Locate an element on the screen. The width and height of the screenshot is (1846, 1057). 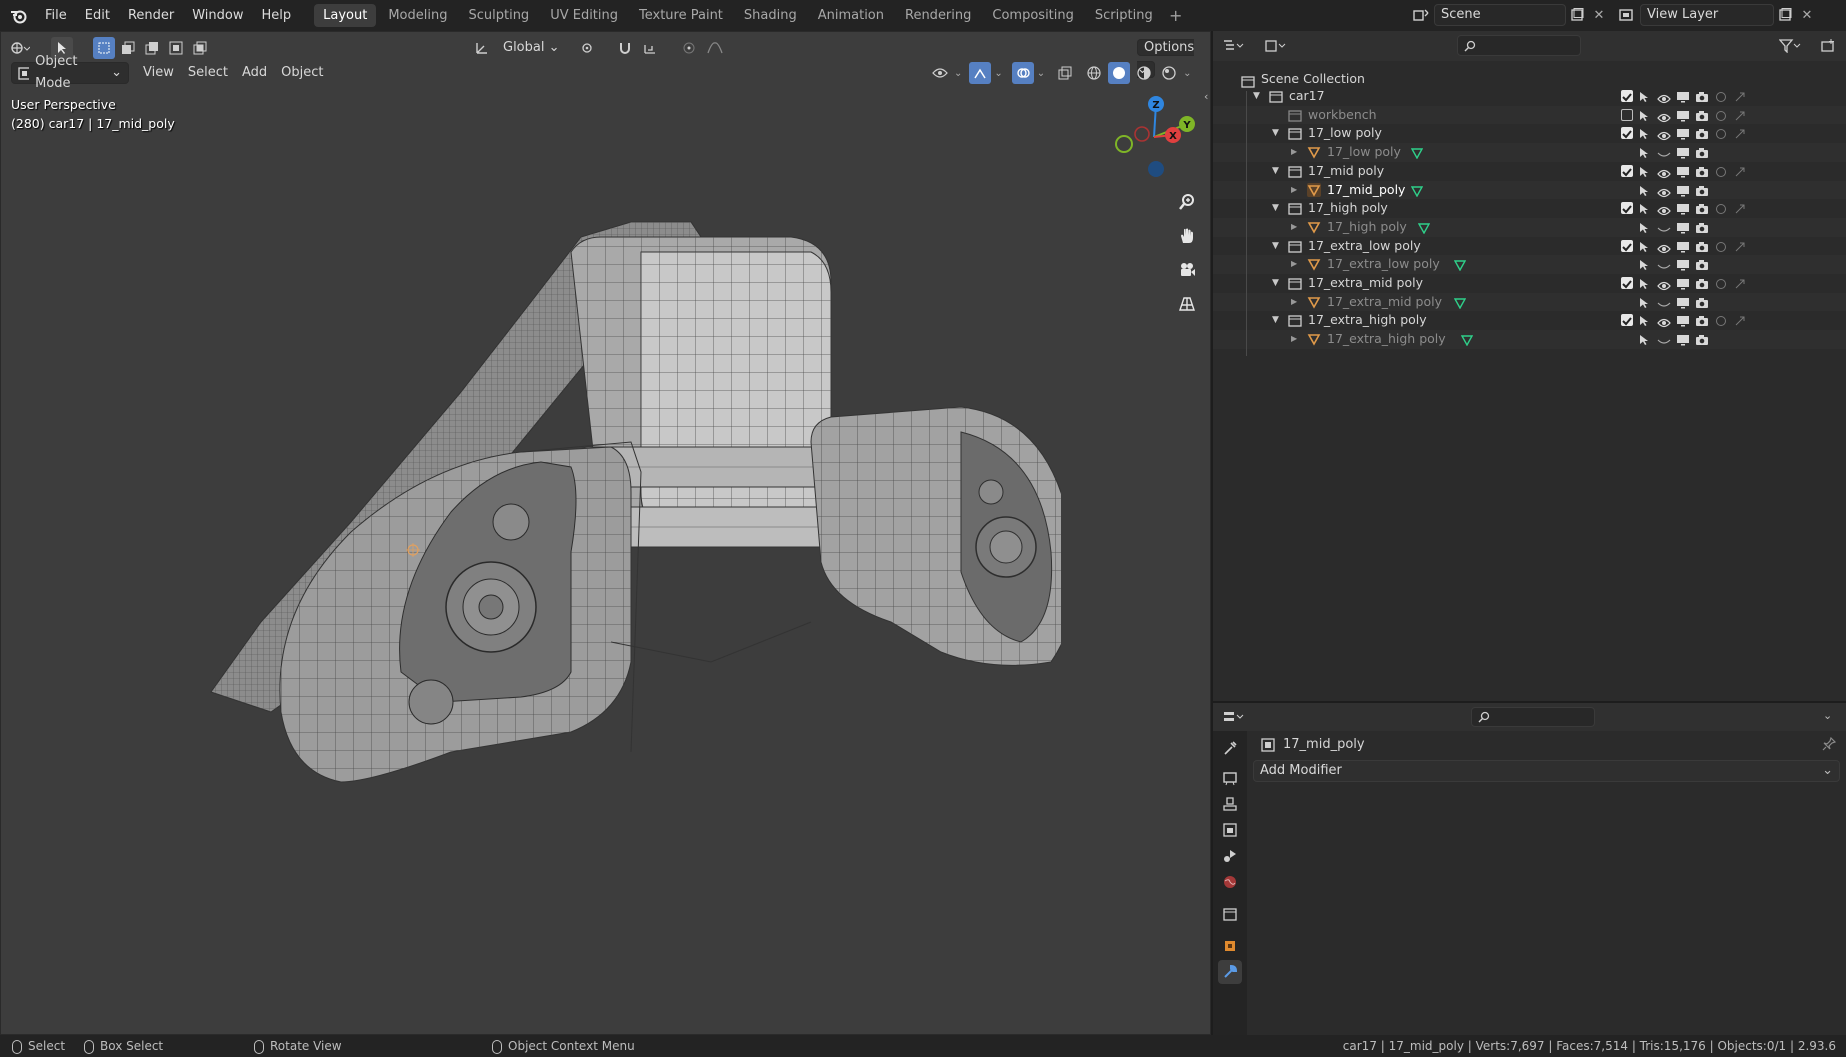
workspace-tab-uv-editing: UV Editing is located at coordinates (584, 15).